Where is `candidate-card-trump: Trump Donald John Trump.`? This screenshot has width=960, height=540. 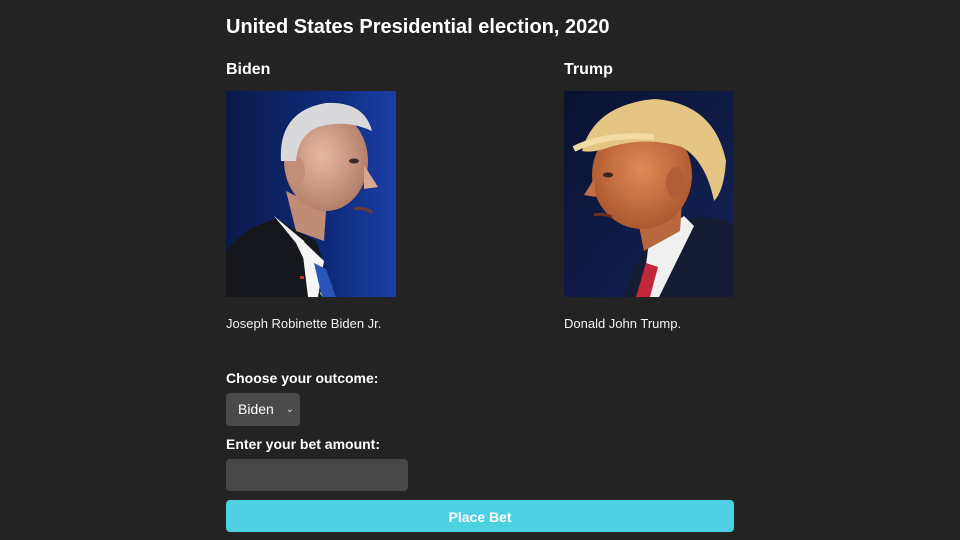
candidate-card-trump: Trump Donald John Trump. is located at coordinates (664, 195).